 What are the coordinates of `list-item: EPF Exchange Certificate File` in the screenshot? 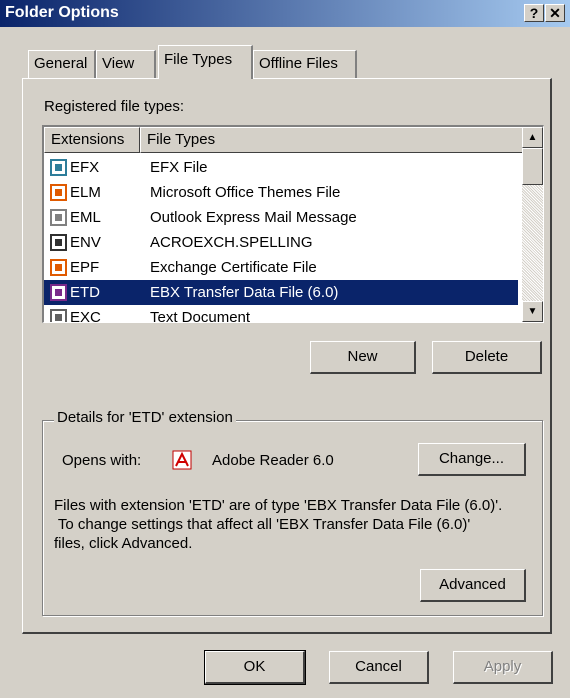 It's located at (281, 267).